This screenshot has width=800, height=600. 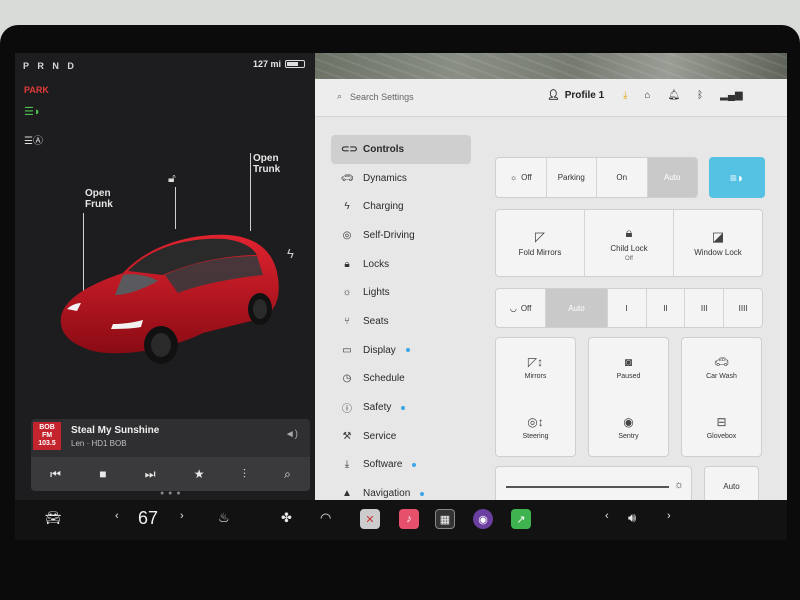 I want to click on energy-app-icon: ↗, so click(x=521, y=519).